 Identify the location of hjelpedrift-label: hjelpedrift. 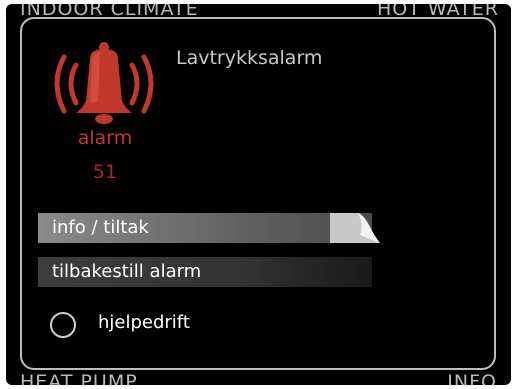
(144, 322).